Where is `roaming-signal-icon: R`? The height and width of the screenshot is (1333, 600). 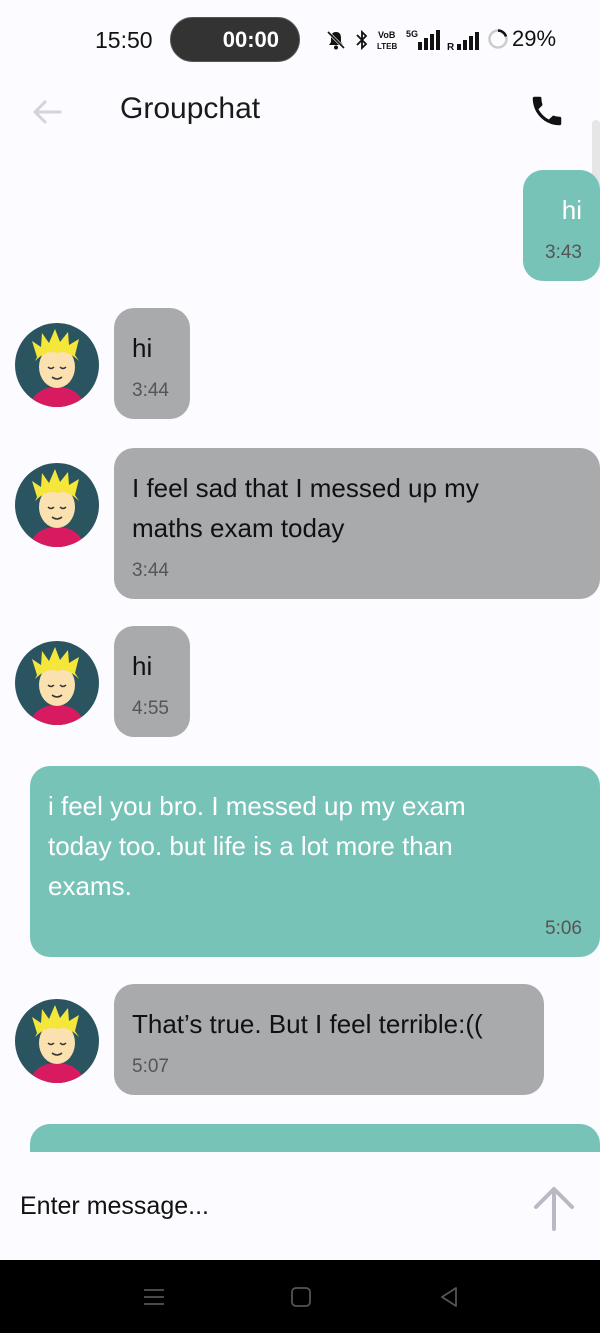 roaming-signal-icon: R is located at coordinates (463, 42).